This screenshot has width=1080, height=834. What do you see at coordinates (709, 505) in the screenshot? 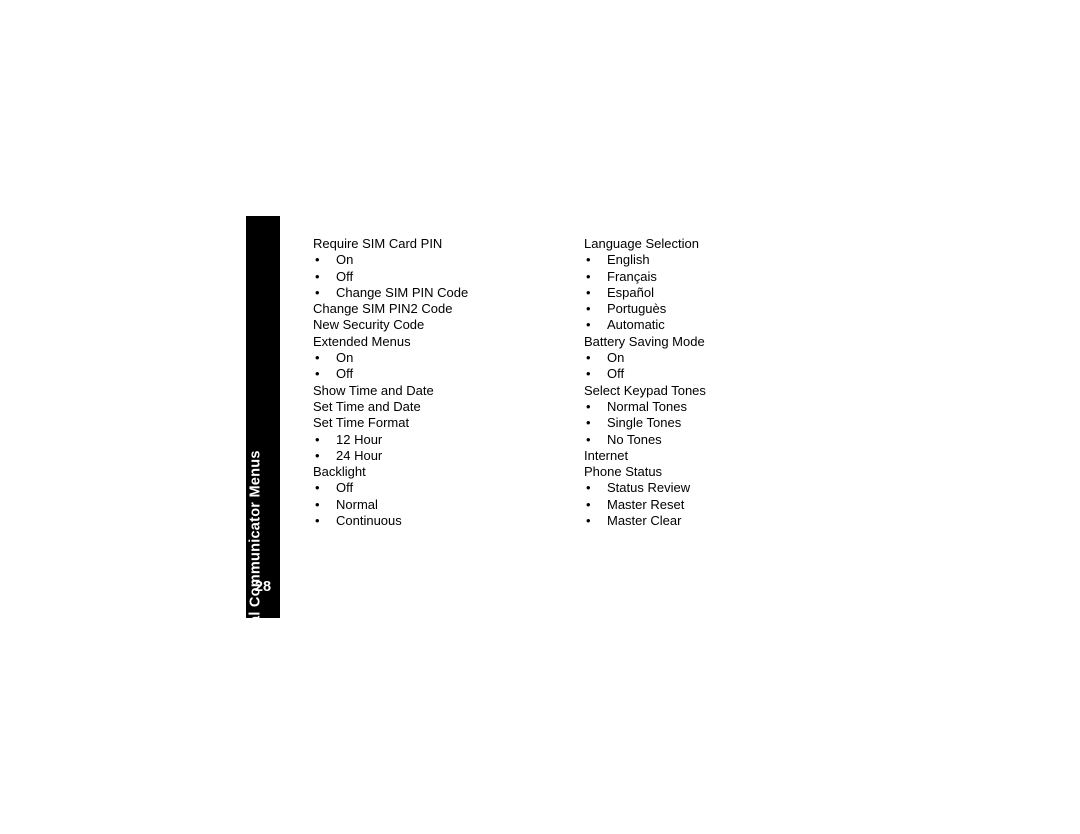
I see `menu-sub-item: • Master Reset` at bounding box center [709, 505].